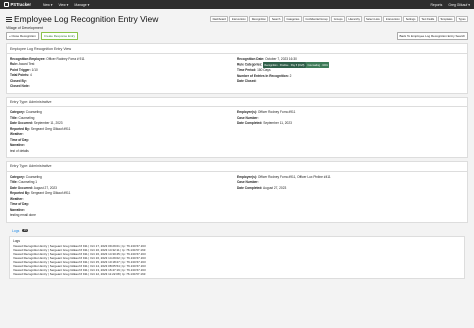 This screenshot has height=328, width=474. I want to click on detail-label: Rule:, so click(14, 64).